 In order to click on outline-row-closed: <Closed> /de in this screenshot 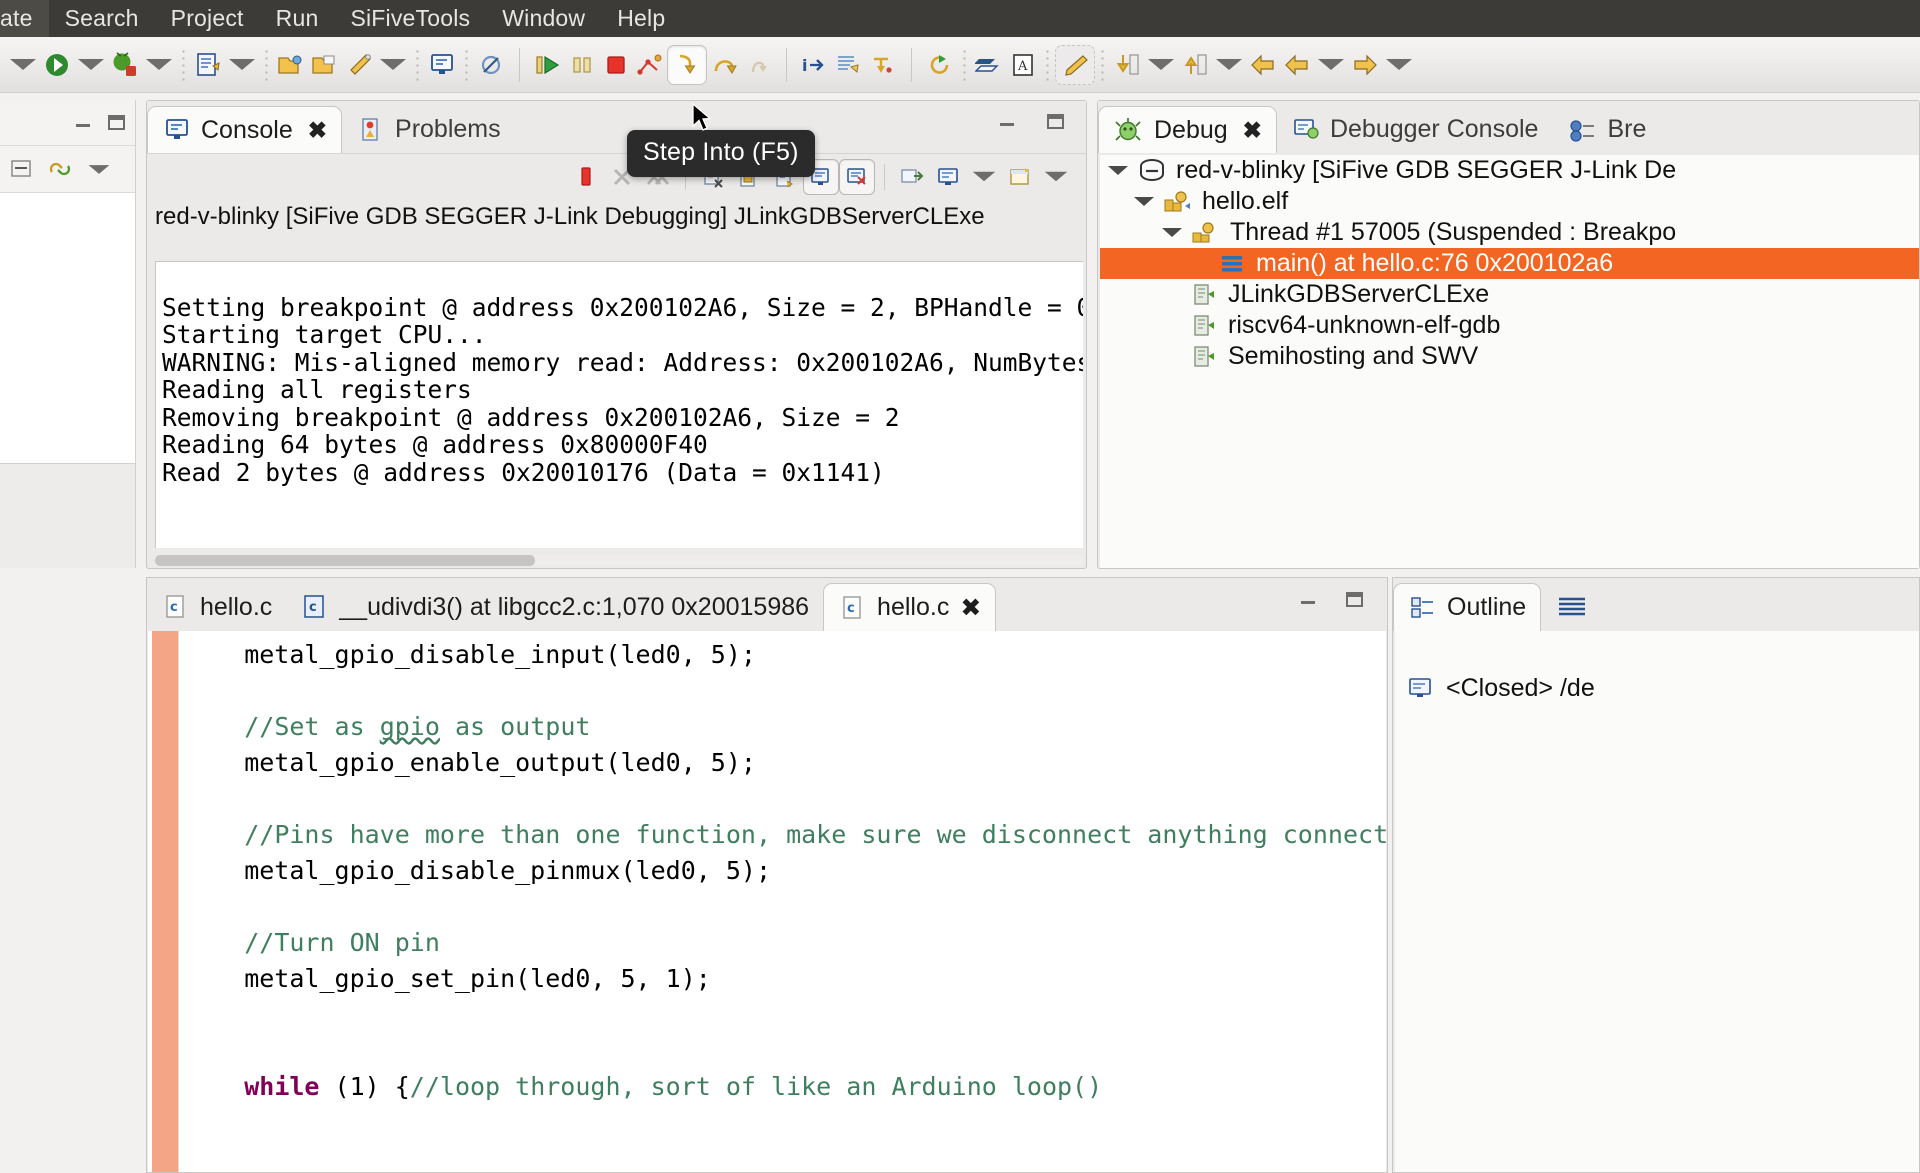, I will do `click(1657, 688)`.